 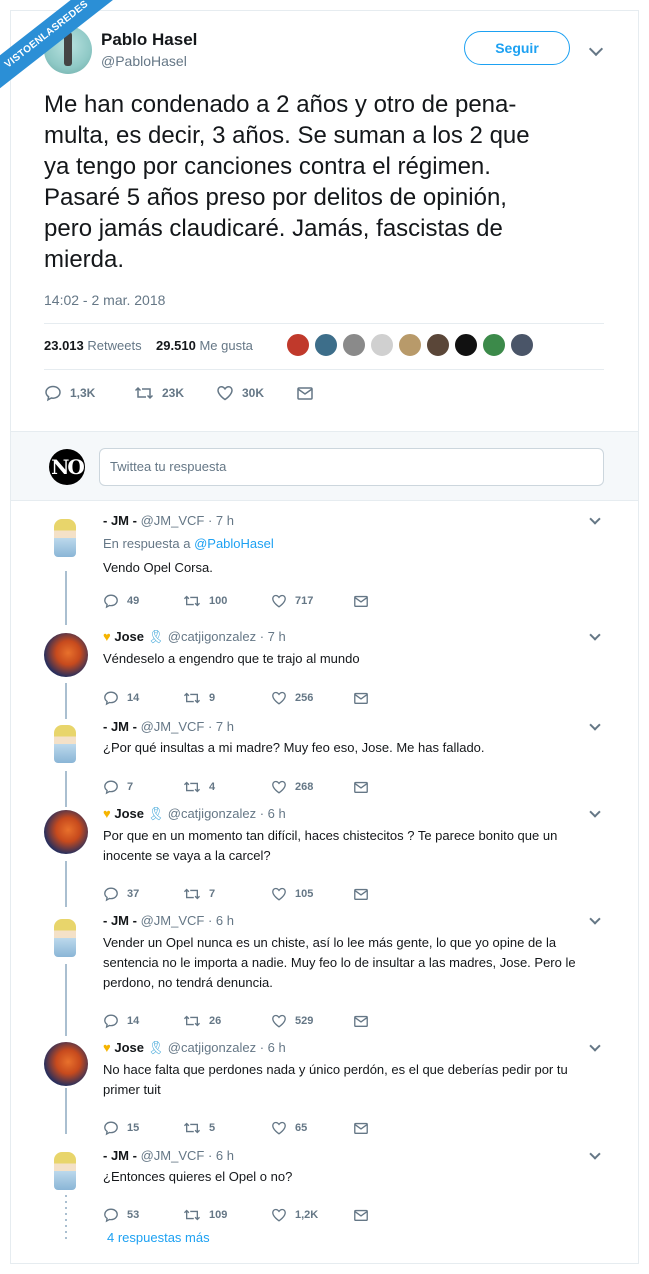 What do you see at coordinates (199, 1128) in the screenshot?
I see `retweet-button: 5` at bounding box center [199, 1128].